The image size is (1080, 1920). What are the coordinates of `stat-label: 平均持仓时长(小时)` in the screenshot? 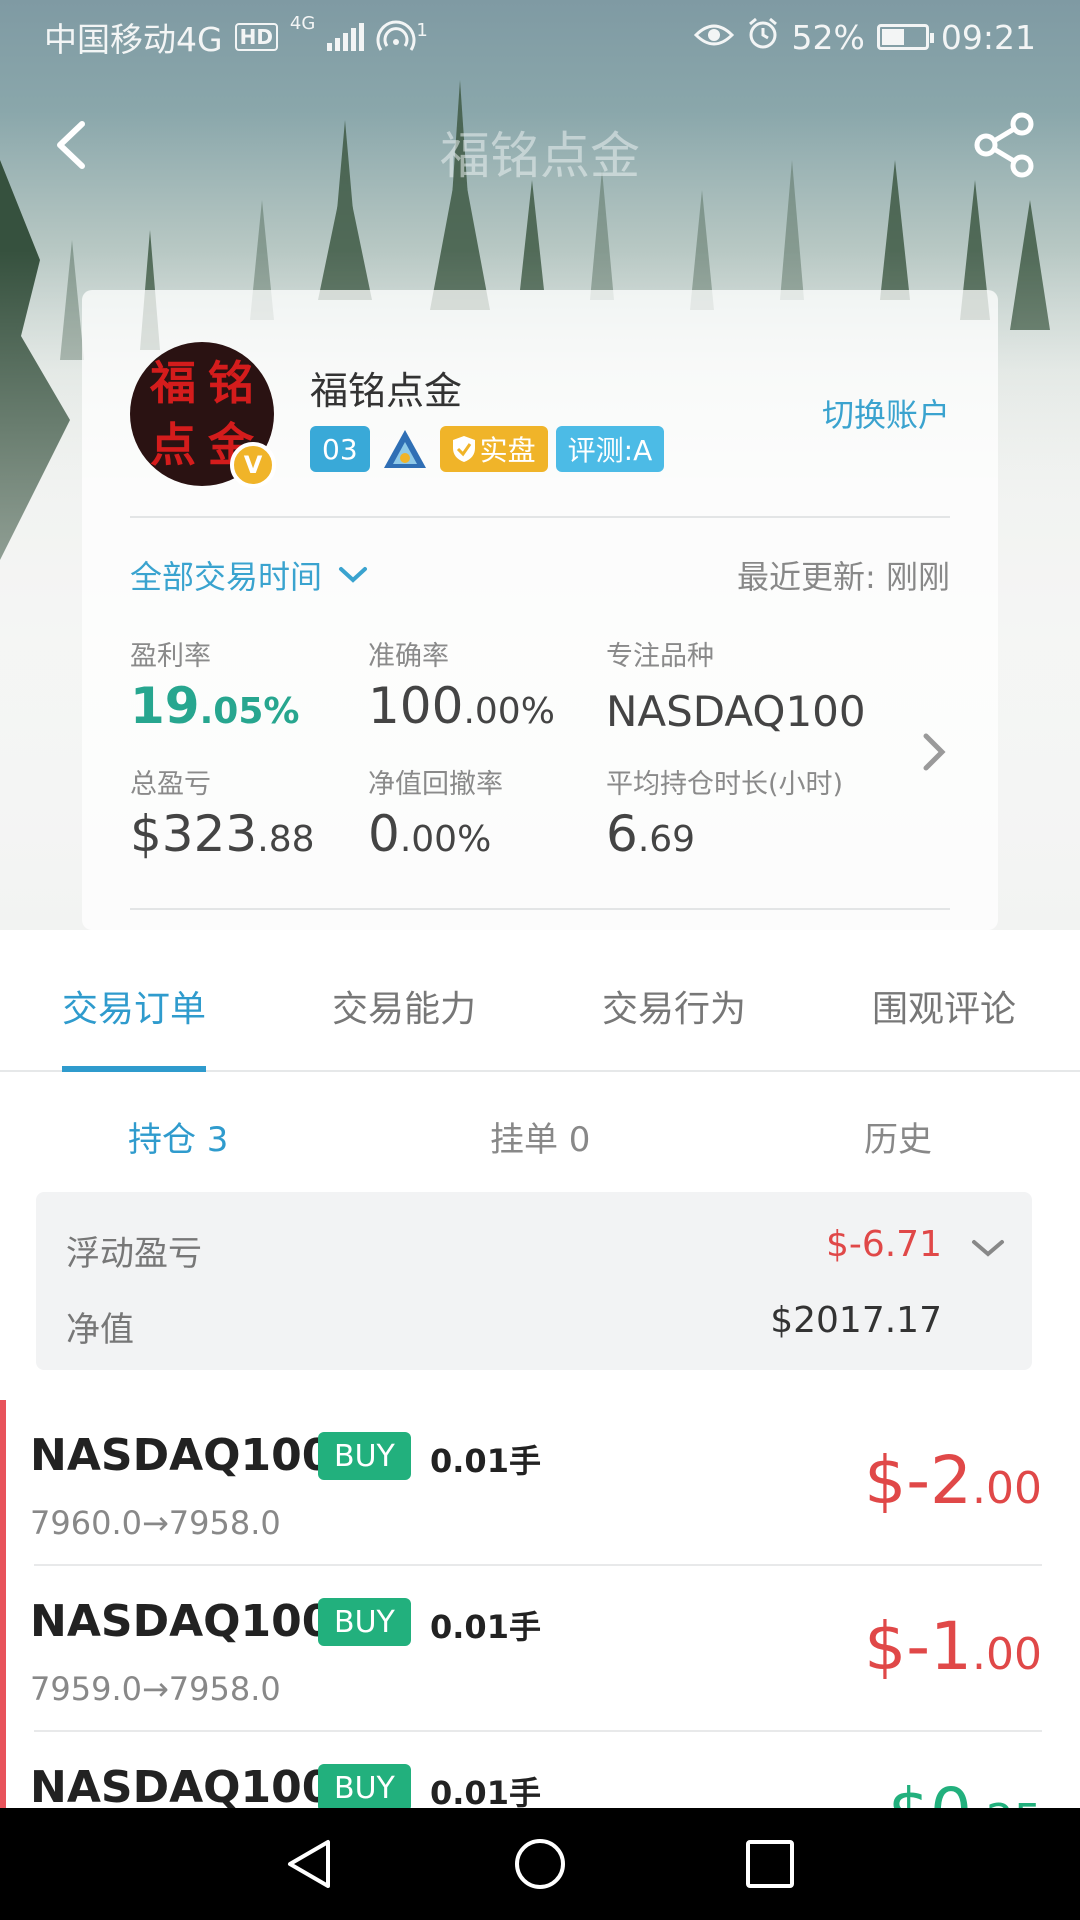 It's located at (725, 784).